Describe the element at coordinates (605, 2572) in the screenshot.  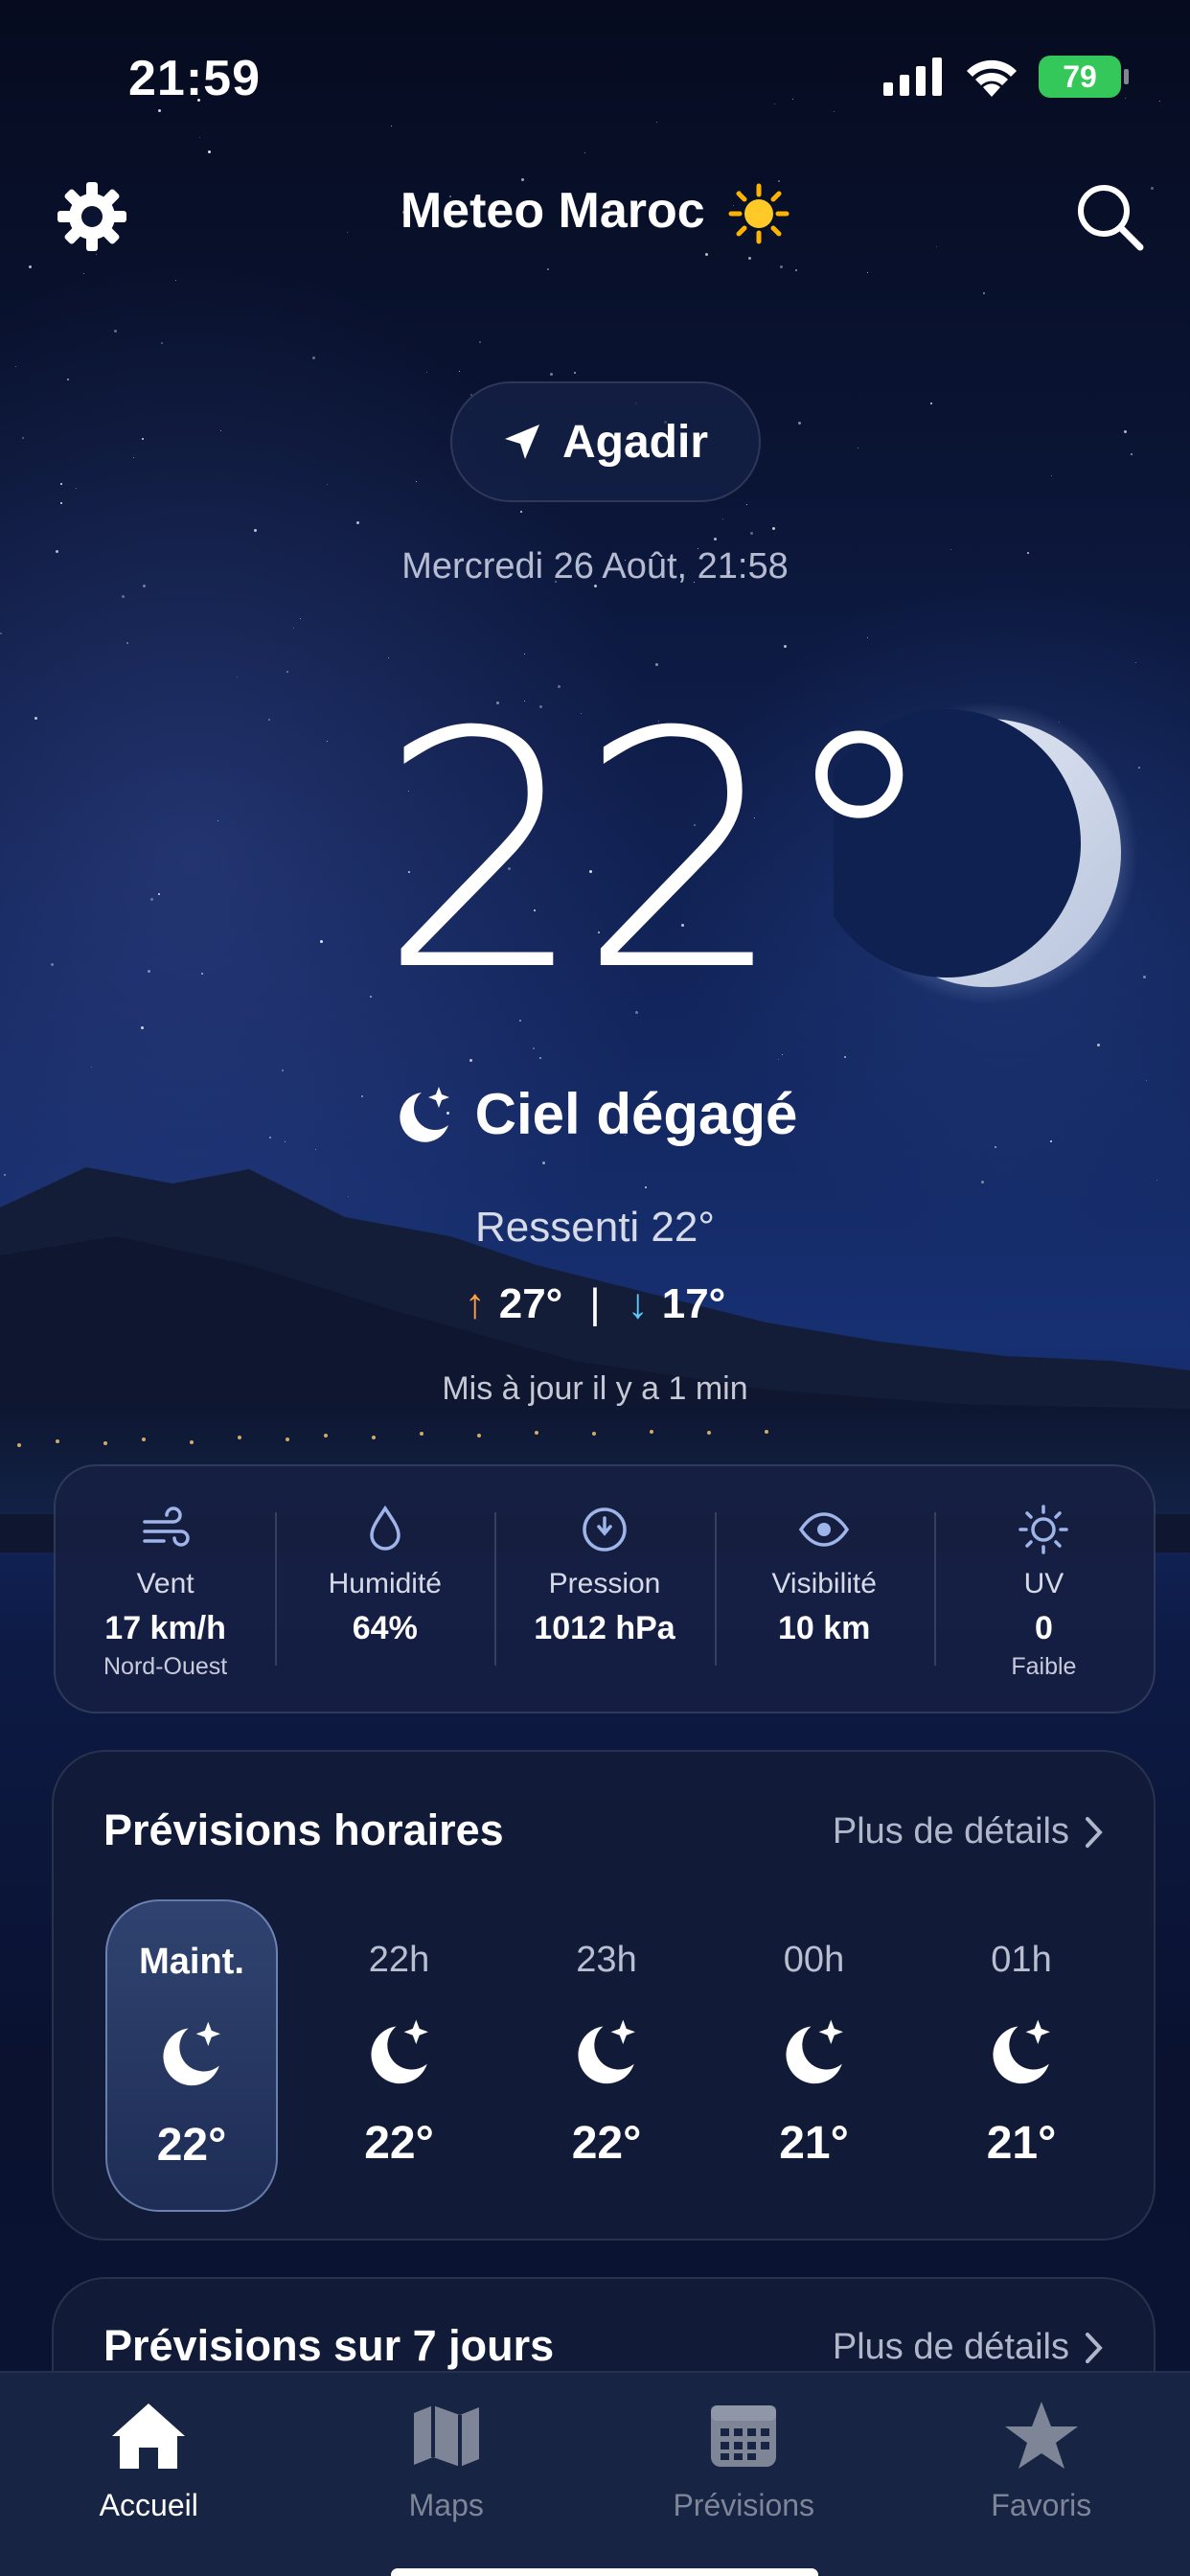
I see `home-indicator` at that location.